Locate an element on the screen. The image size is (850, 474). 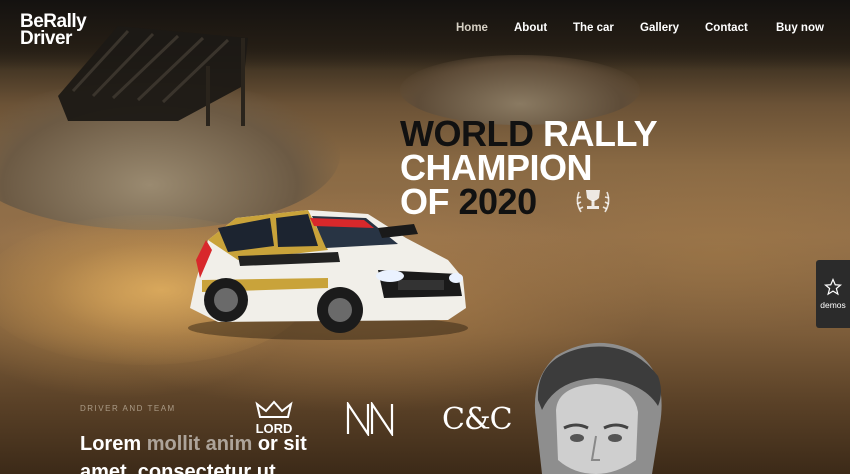
partners-label: DRIVER AND TEAM is located at coordinates (128, 408).